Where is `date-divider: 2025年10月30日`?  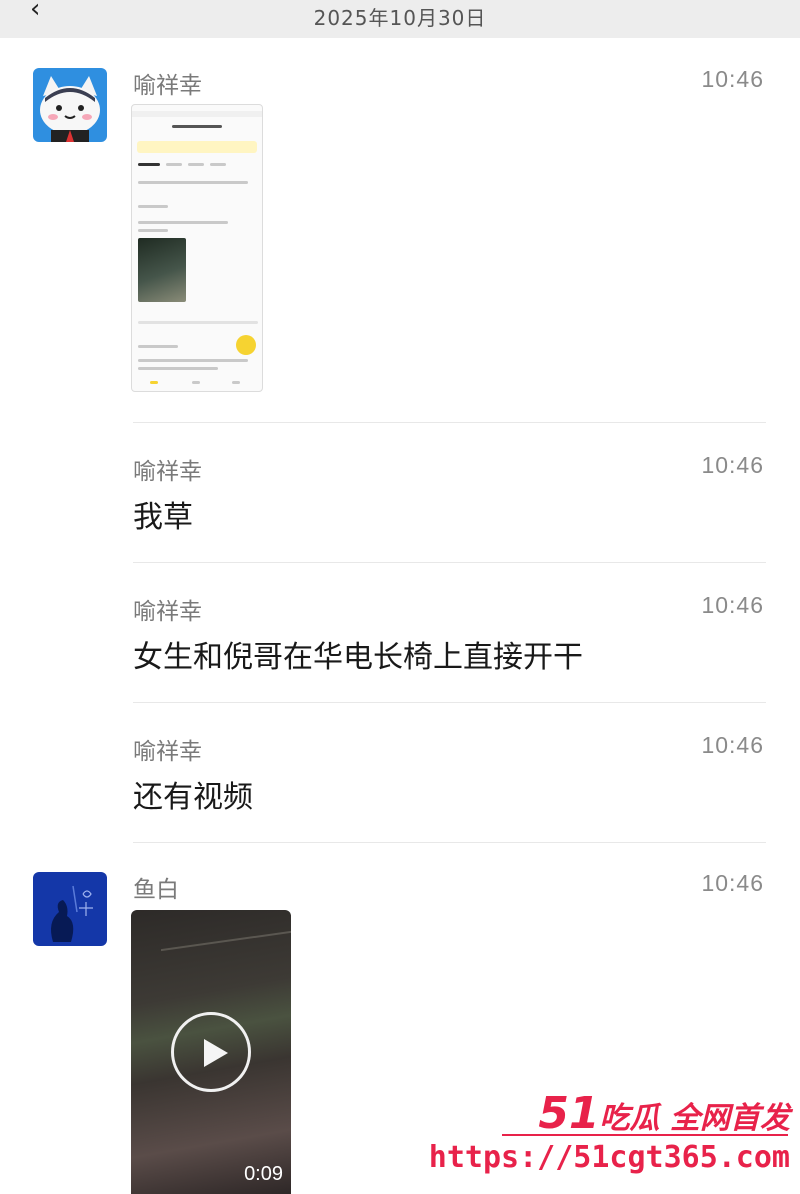
date-divider: 2025年10月30日 is located at coordinates (400, 18).